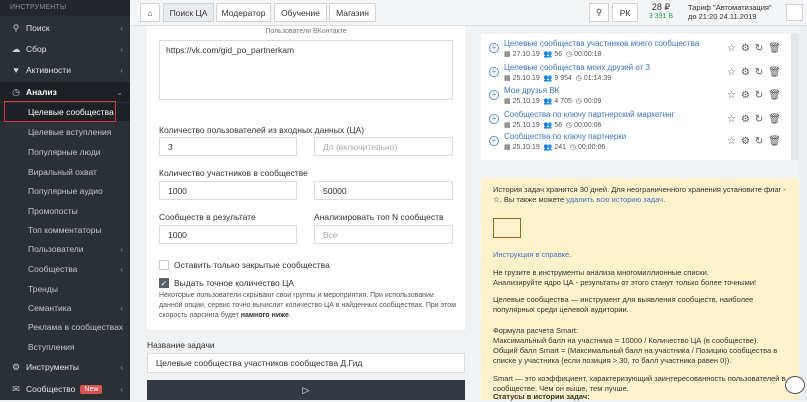  Describe the element at coordinates (541, 396) in the screenshot. I see `statuses-title: Статусы в истории задач:` at that location.